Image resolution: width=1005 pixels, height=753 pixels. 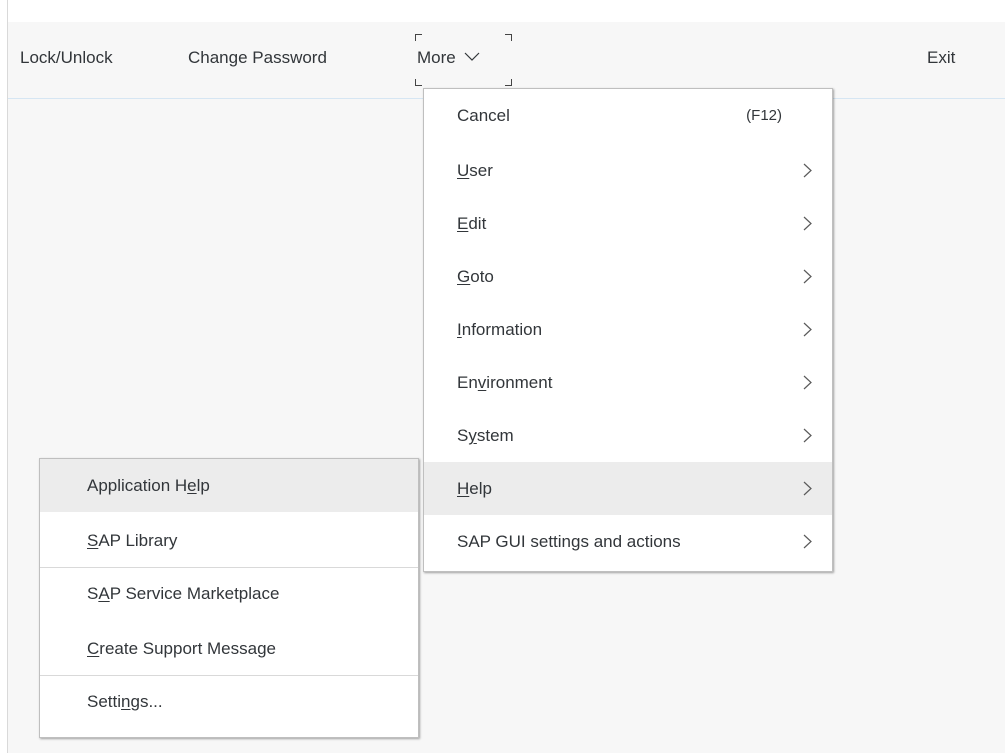 I want to click on top-strip, so click(x=502, y=11).